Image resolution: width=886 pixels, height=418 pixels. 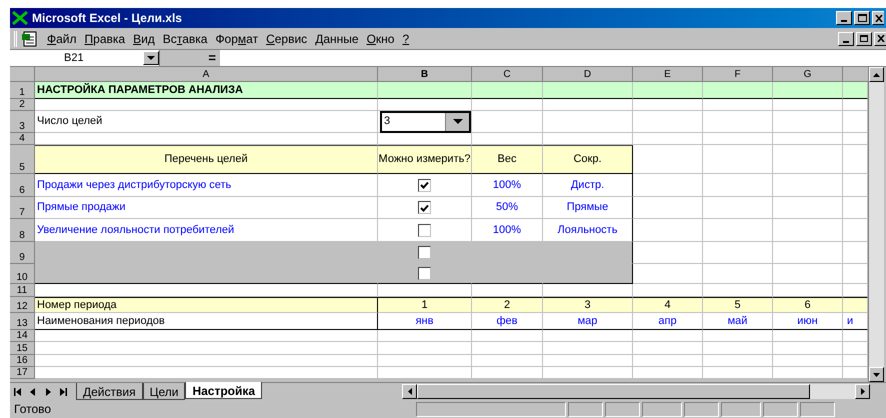 What do you see at coordinates (164, 391) in the screenshot?
I see `sheet-tab: Цели` at bounding box center [164, 391].